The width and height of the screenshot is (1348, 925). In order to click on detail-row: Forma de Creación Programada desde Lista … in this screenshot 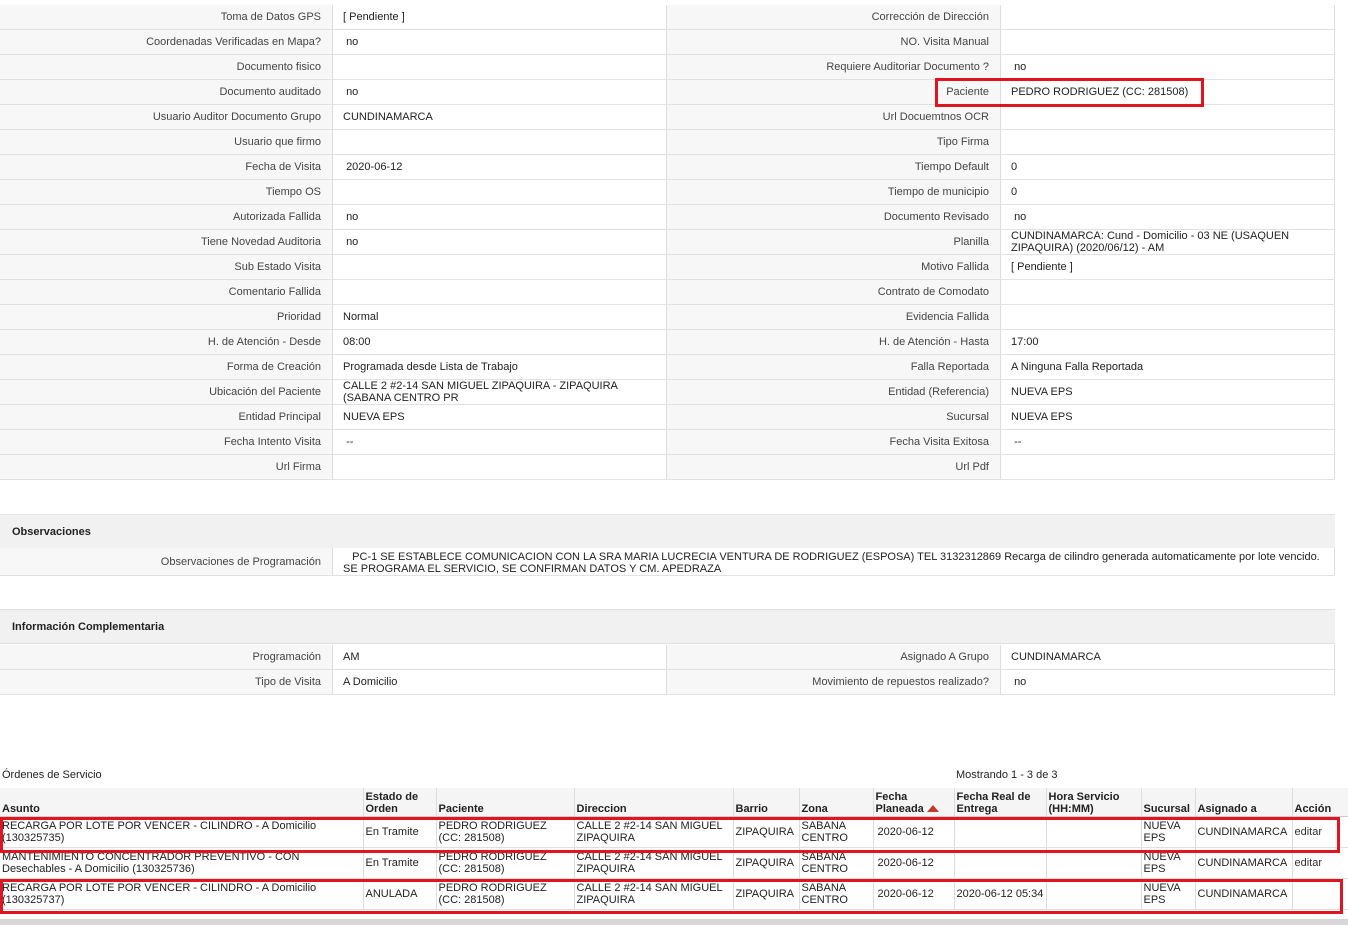, I will do `click(667, 367)`.